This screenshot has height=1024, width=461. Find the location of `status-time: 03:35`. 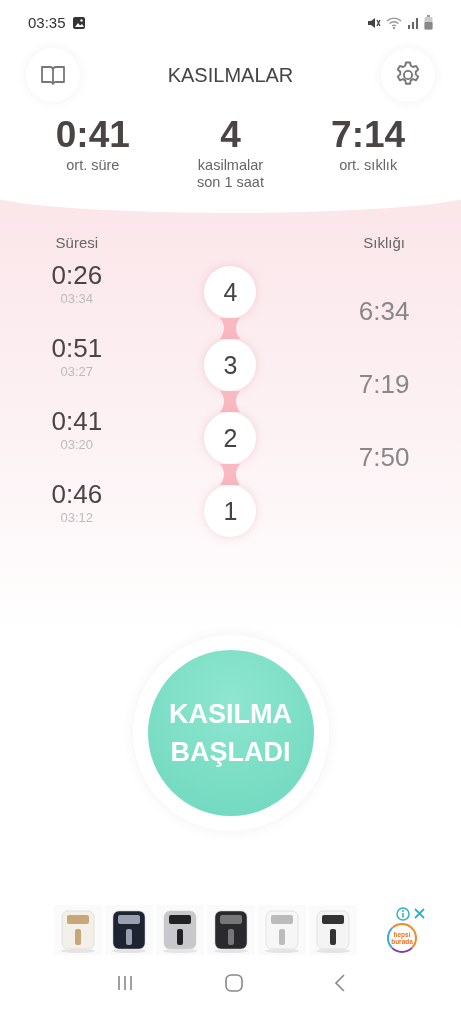

status-time: 03:35 is located at coordinates (47, 22).